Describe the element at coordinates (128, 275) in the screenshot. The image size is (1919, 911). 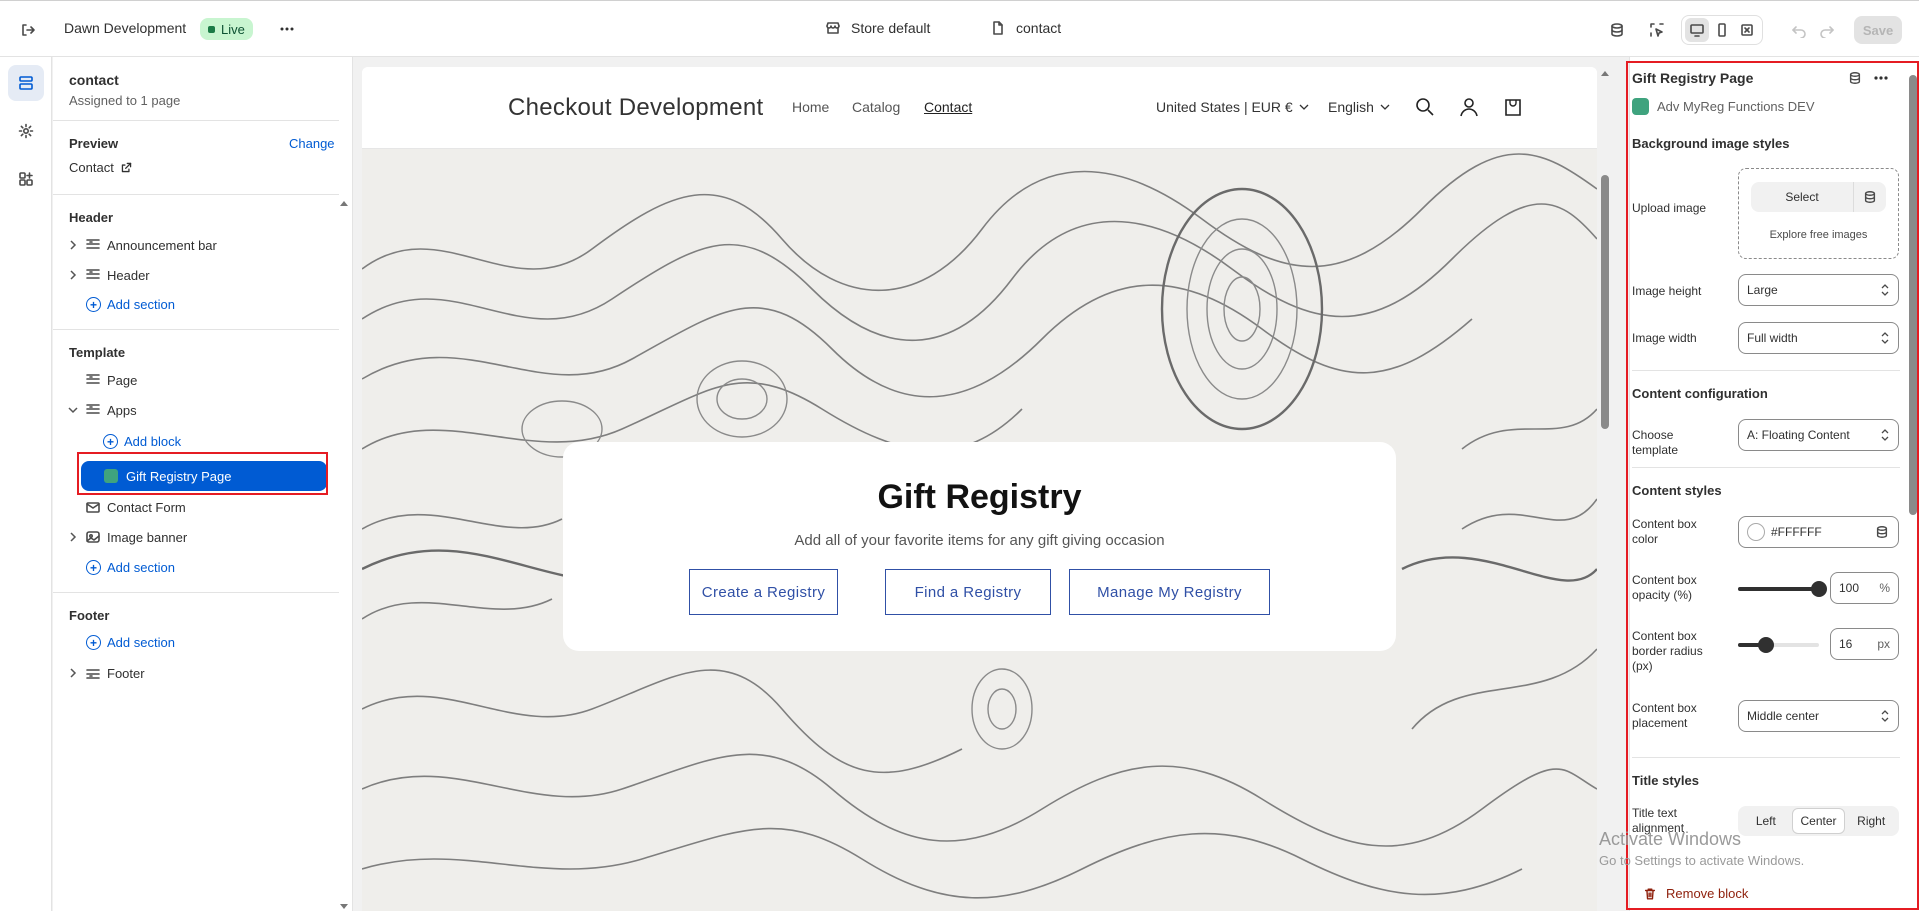
I see `tree-label: Header` at that location.